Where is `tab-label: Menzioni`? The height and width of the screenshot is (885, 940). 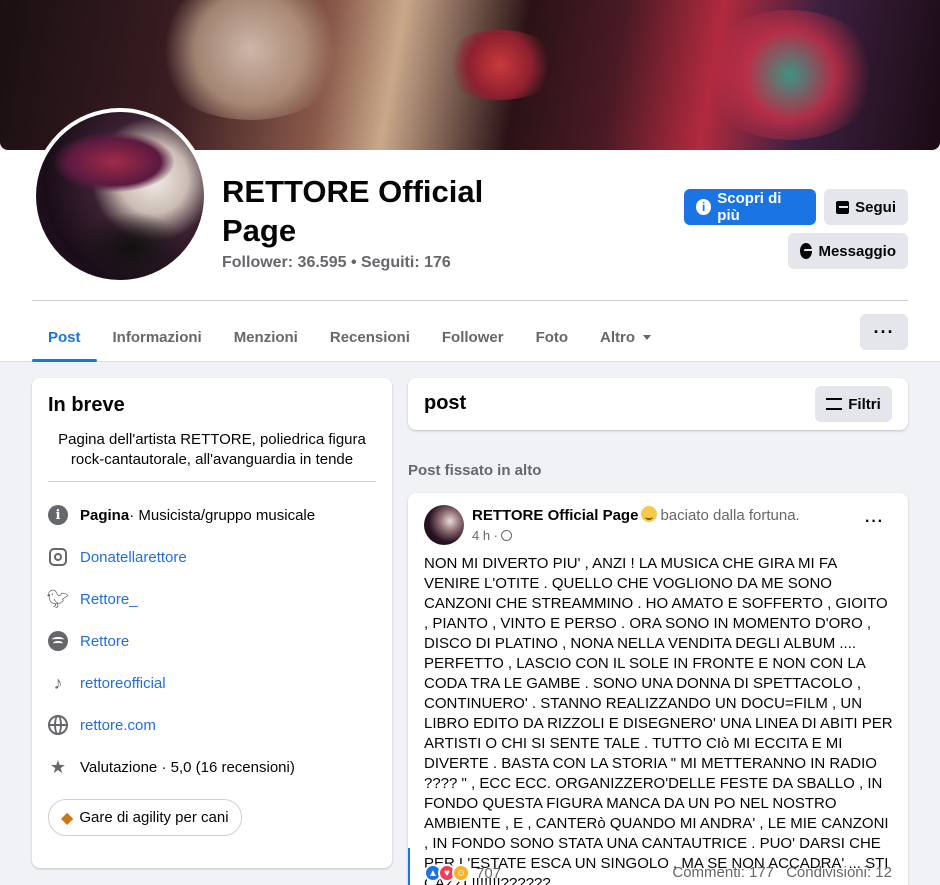 tab-label: Menzioni is located at coordinates (265, 337).